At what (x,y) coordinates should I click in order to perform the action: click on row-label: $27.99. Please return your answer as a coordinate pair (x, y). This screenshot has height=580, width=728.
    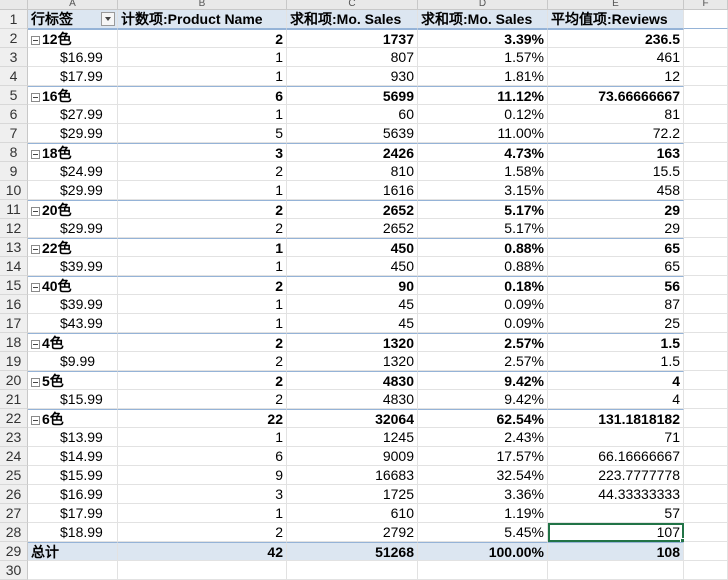
    Looking at the image, I should click on (73, 114).